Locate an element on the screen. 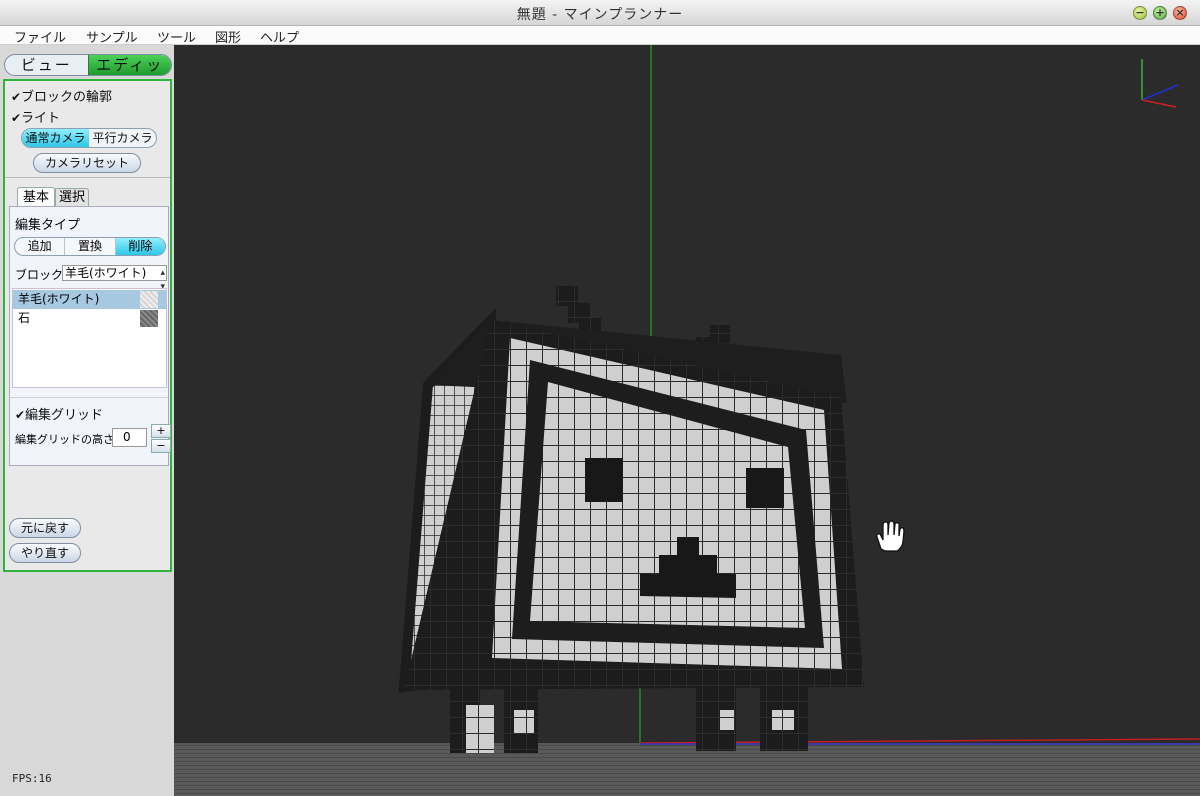  title-bar: 無題 - マインプランナー − + × is located at coordinates (600, 13).